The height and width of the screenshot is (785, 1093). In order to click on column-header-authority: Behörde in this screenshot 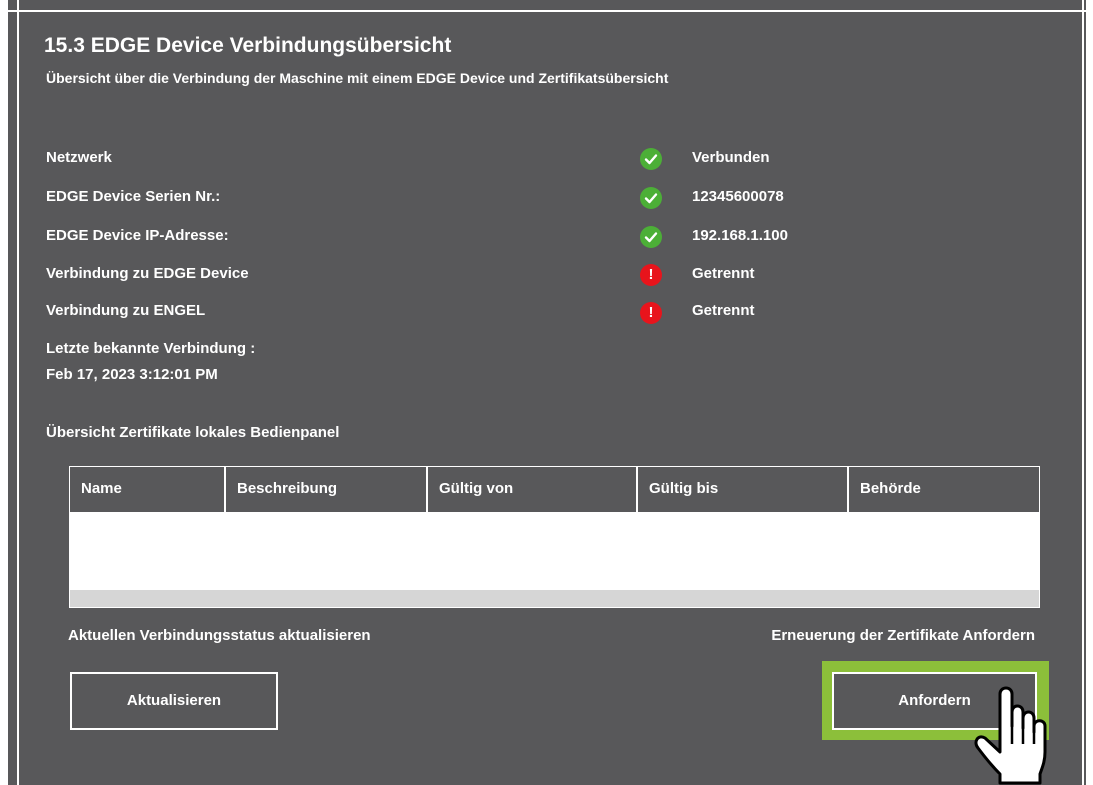, I will do `click(944, 489)`.